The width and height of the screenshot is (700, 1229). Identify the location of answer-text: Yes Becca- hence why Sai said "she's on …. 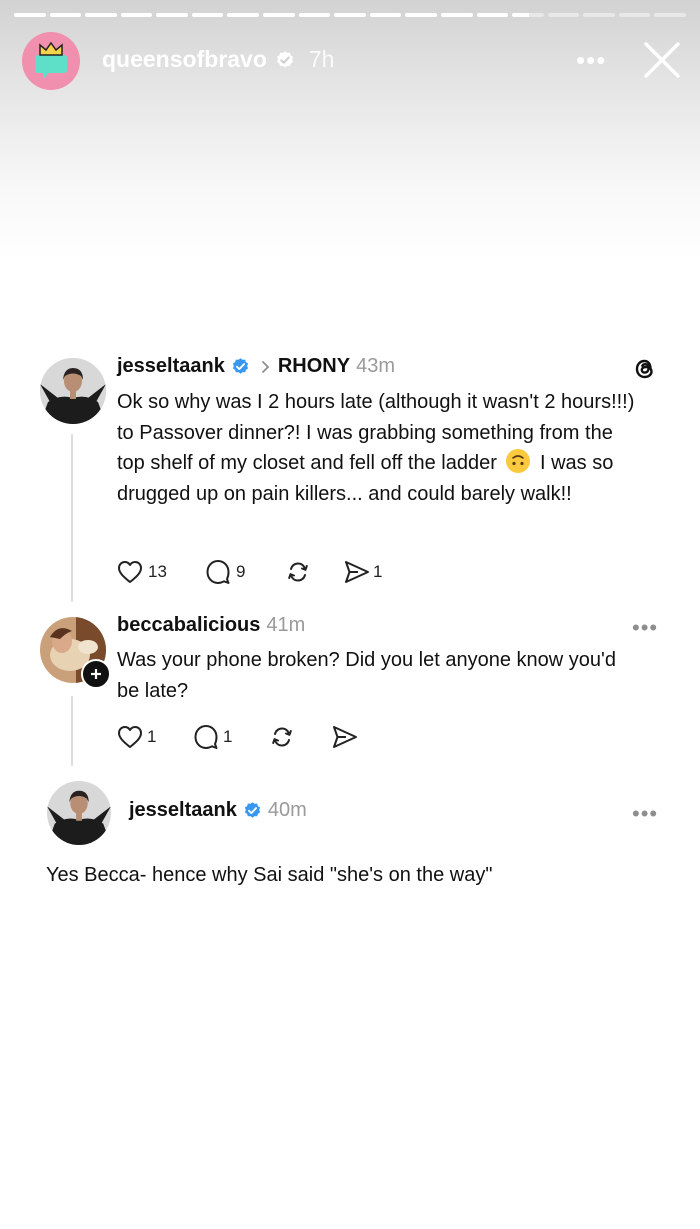
(269, 875).